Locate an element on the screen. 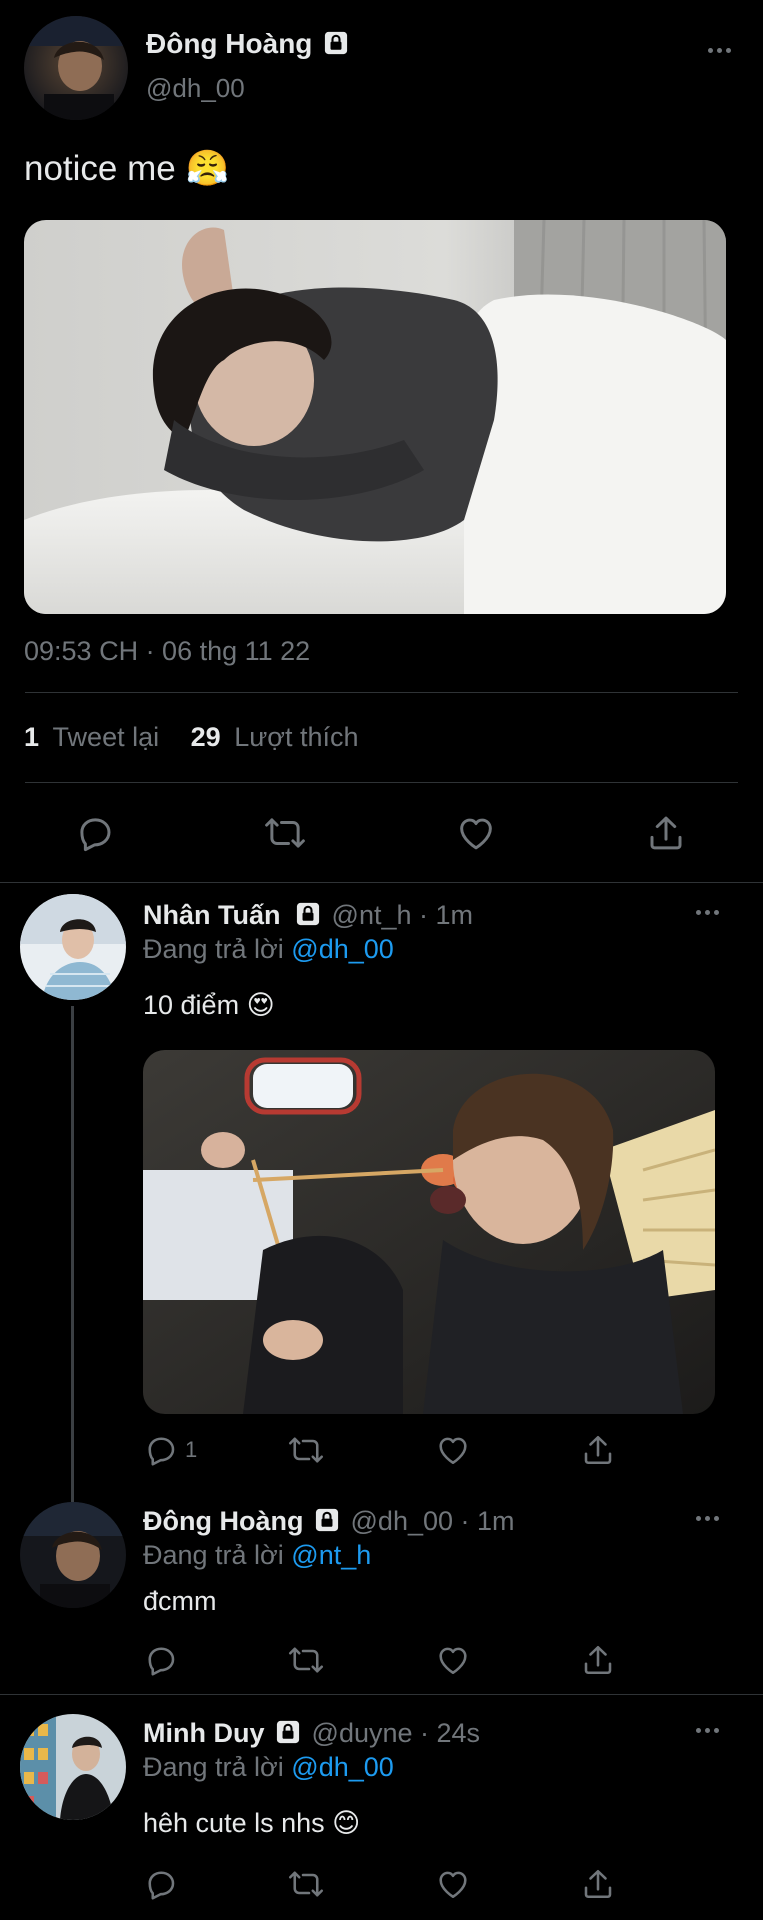 This screenshot has height=1920, width=763. tweet-stats: 1 Tweet lại 29 Lượt thích is located at coordinates (191, 737).